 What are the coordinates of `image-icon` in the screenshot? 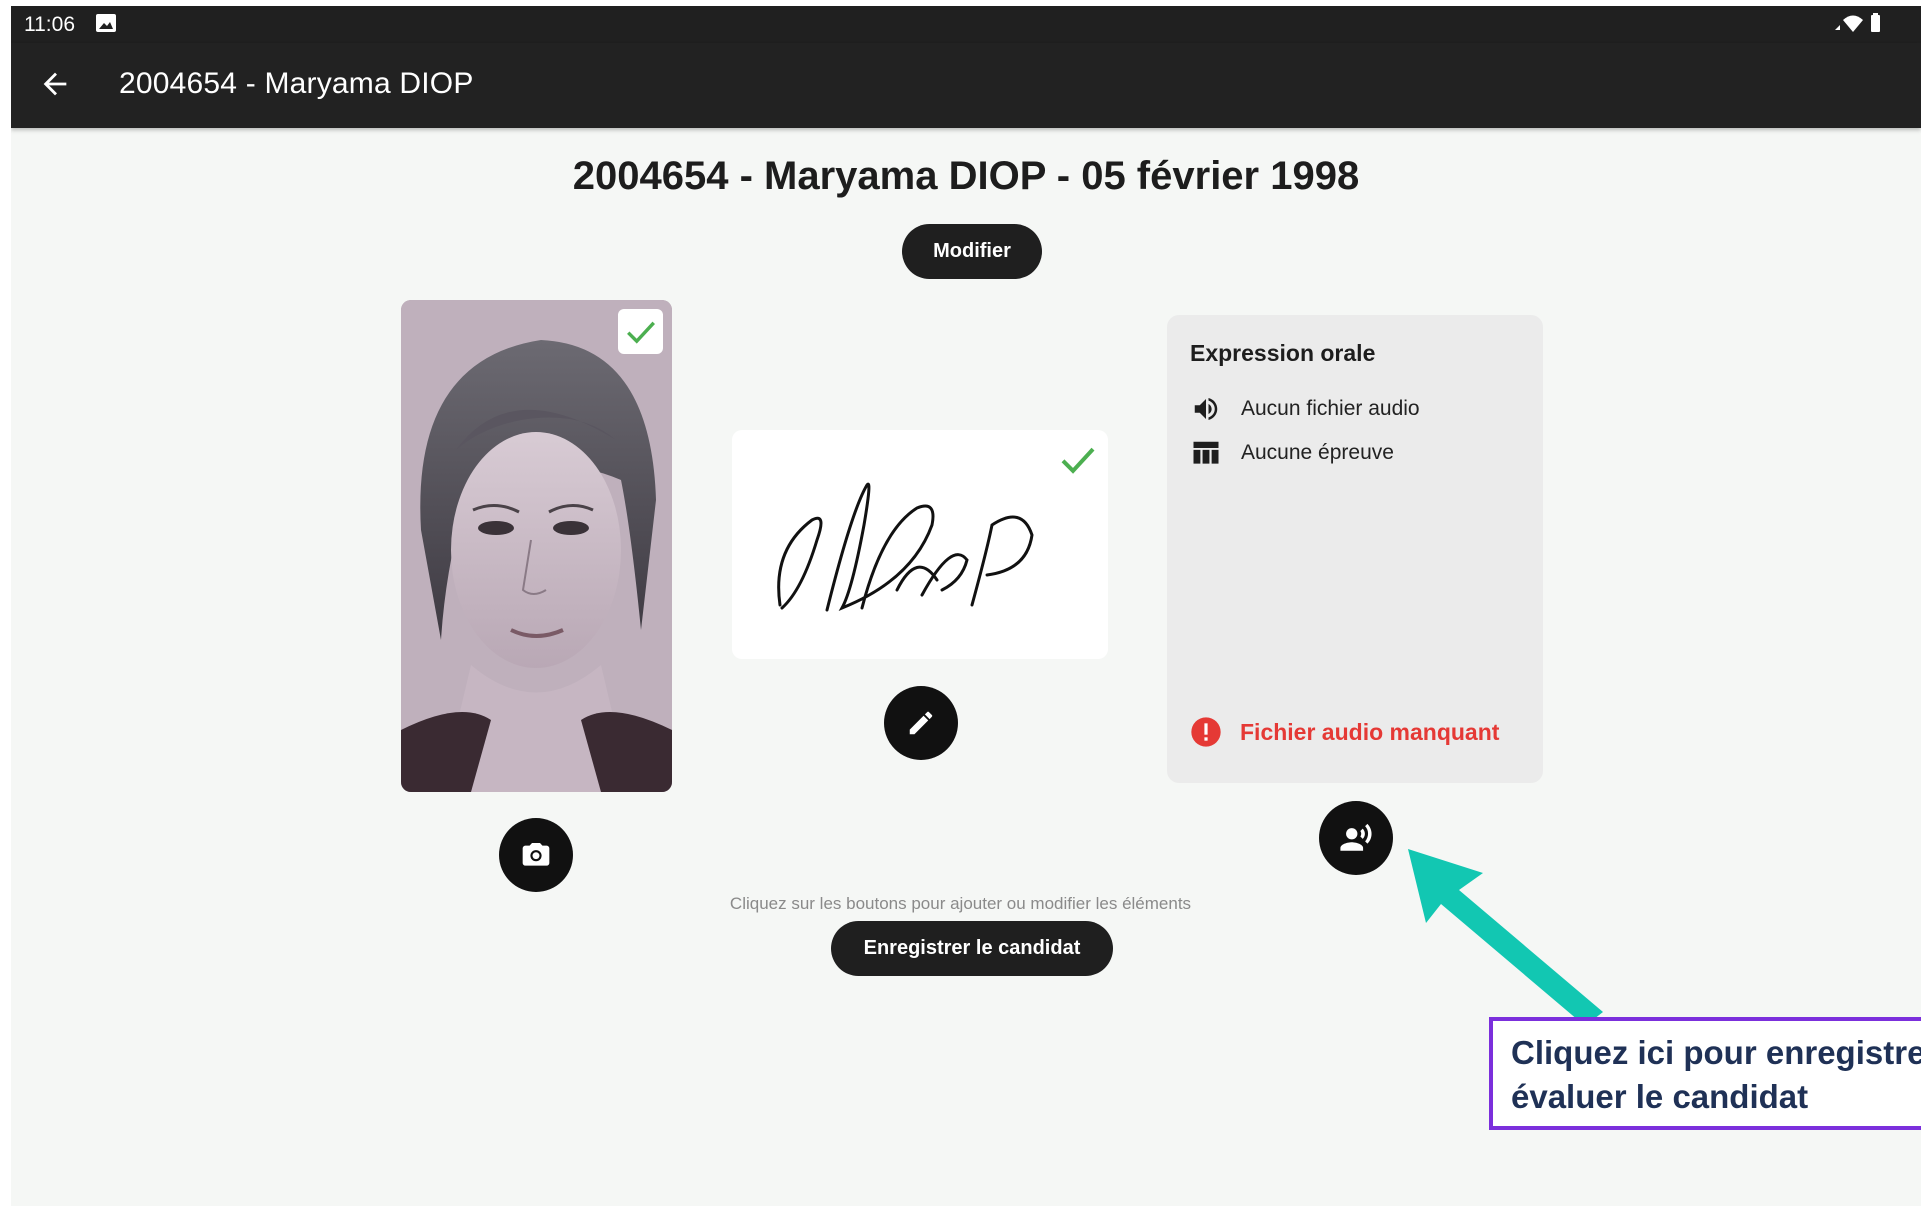 It's located at (106, 23).